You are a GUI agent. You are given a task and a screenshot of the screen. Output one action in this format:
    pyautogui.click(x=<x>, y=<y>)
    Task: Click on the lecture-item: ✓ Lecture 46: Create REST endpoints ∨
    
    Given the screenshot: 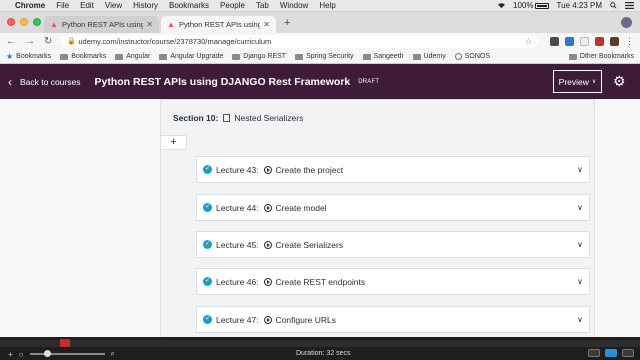 What is the action you would take?
    pyautogui.click(x=393, y=281)
    